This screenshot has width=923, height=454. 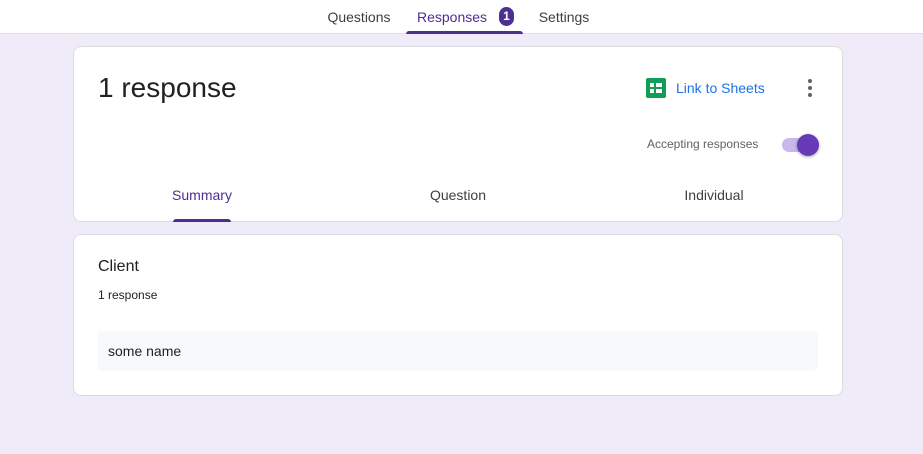 What do you see at coordinates (128, 295) in the screenshot?
I see `question-response-count: 1 response` at bounding box center [128, 295].